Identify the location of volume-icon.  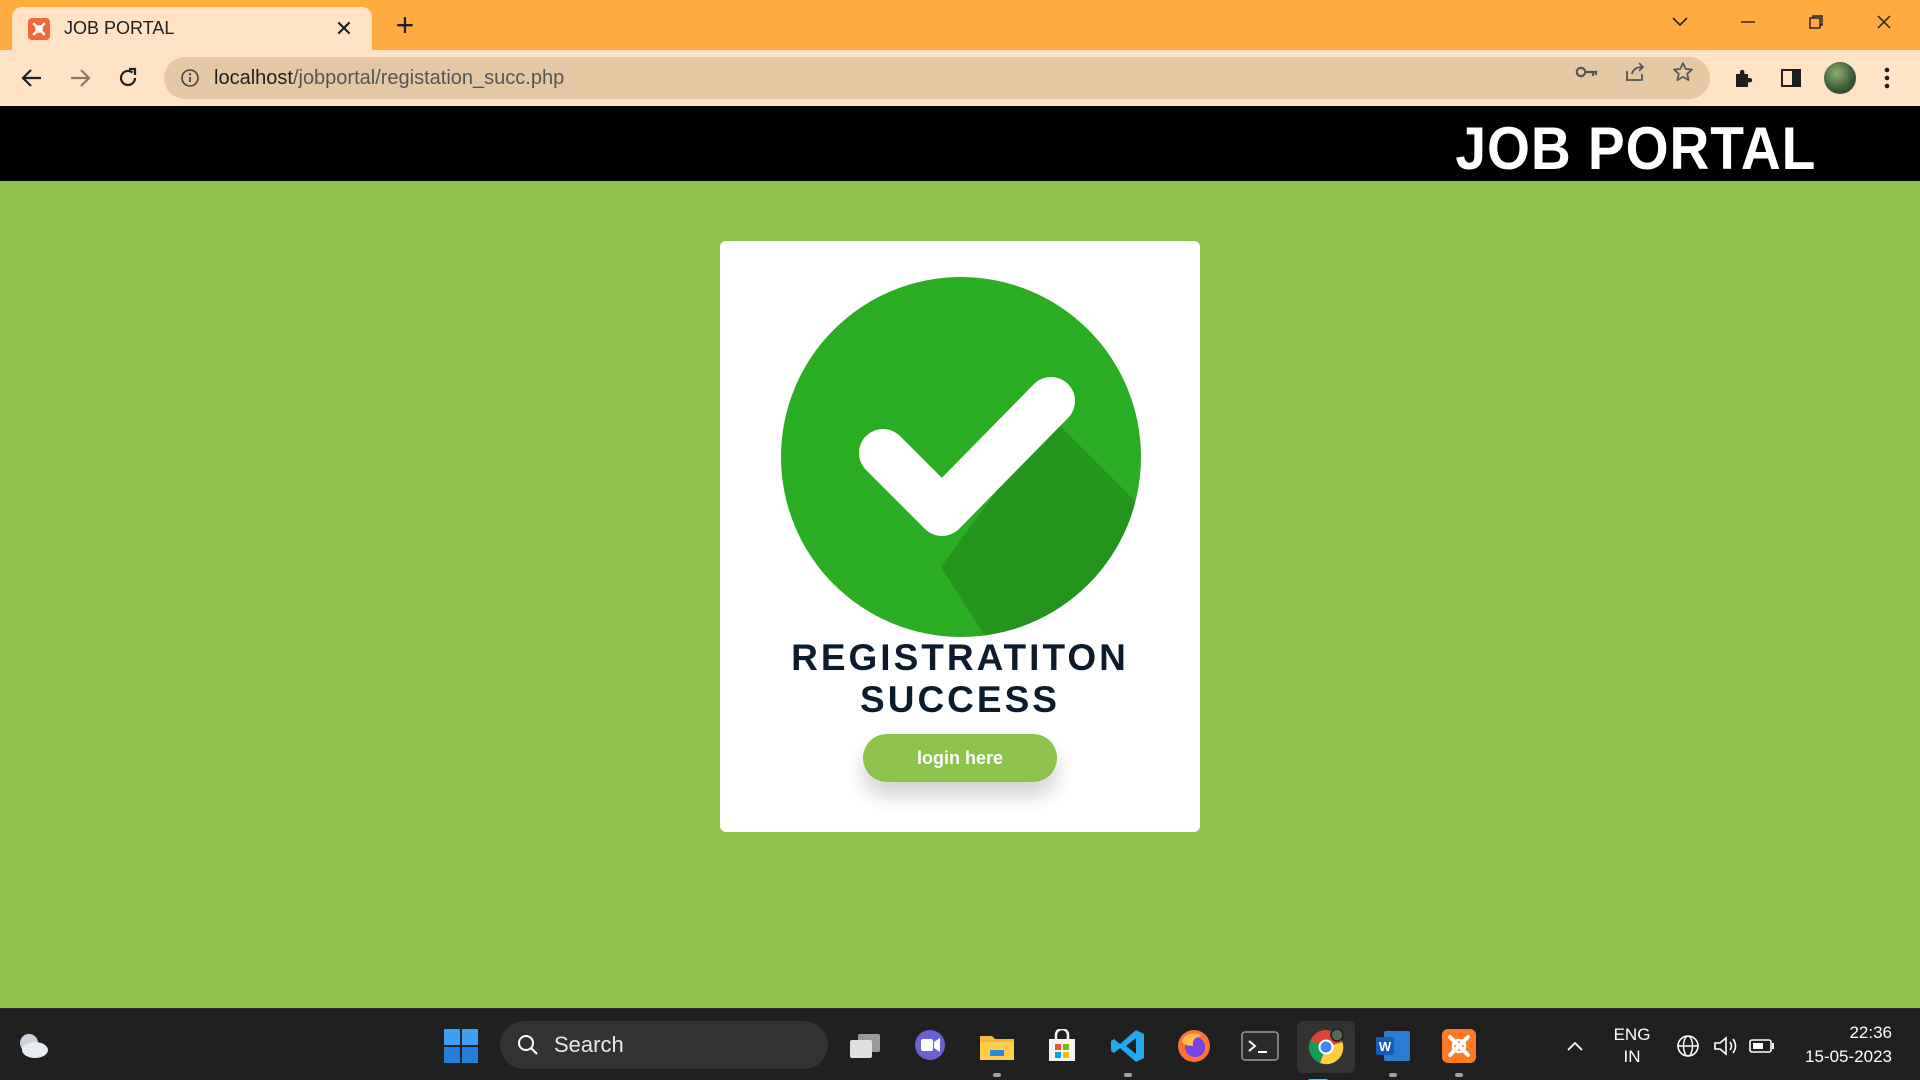
(1726, 1046).